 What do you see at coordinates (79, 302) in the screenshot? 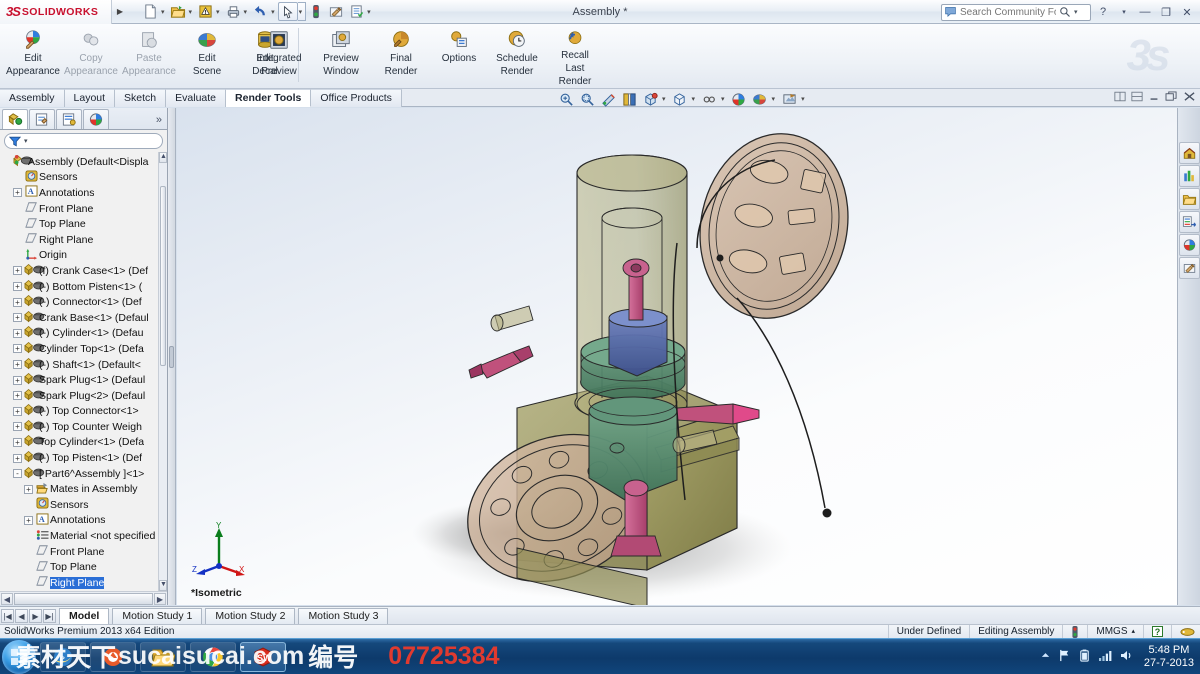
I see `feature-tree-row: + (-) Connector<1> (Def` at bounding box center [79, 302].